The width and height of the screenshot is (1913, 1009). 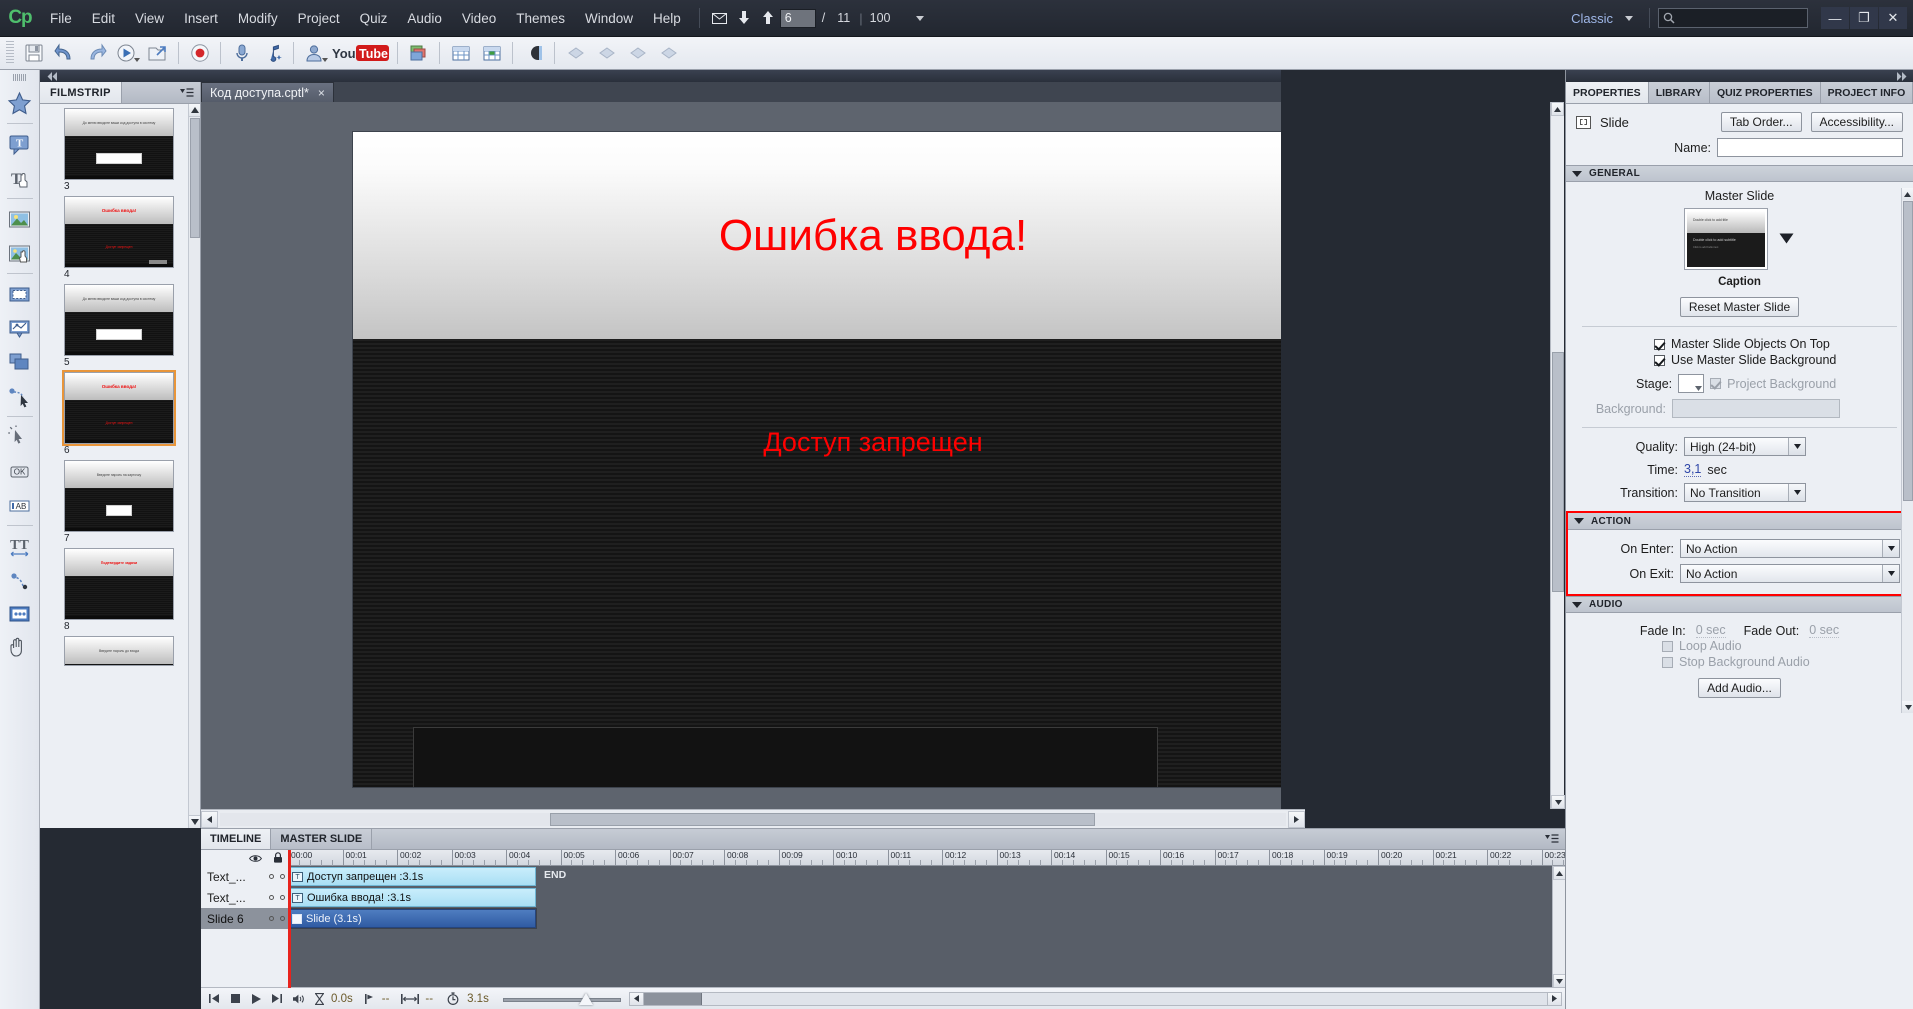 I want to click on menu-video: Video, so click(x=479, y=18).